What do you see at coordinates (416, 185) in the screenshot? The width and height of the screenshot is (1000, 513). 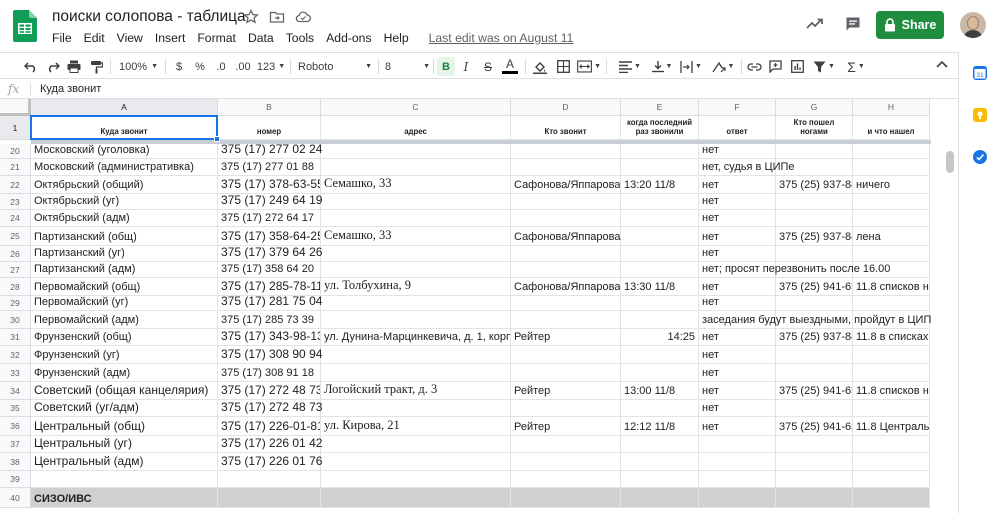 I see `table-cell: Семашко, 33` at bounding box center [416, 185].